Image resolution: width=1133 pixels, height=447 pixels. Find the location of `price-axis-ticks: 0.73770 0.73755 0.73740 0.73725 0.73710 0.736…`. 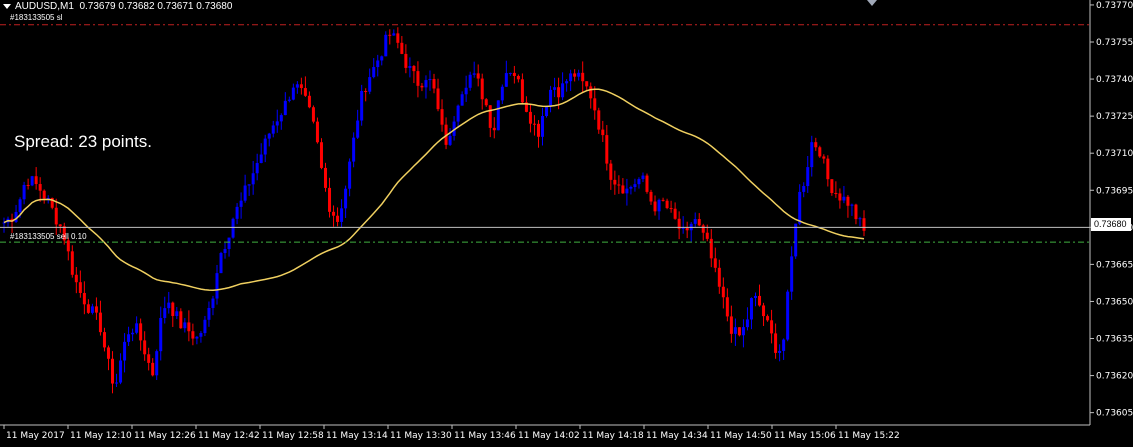

price-axis-ticks: 0.73770 0.73755 0.73740 0.73725 0.73710 0.736… is located at coordinates (1111, 210).